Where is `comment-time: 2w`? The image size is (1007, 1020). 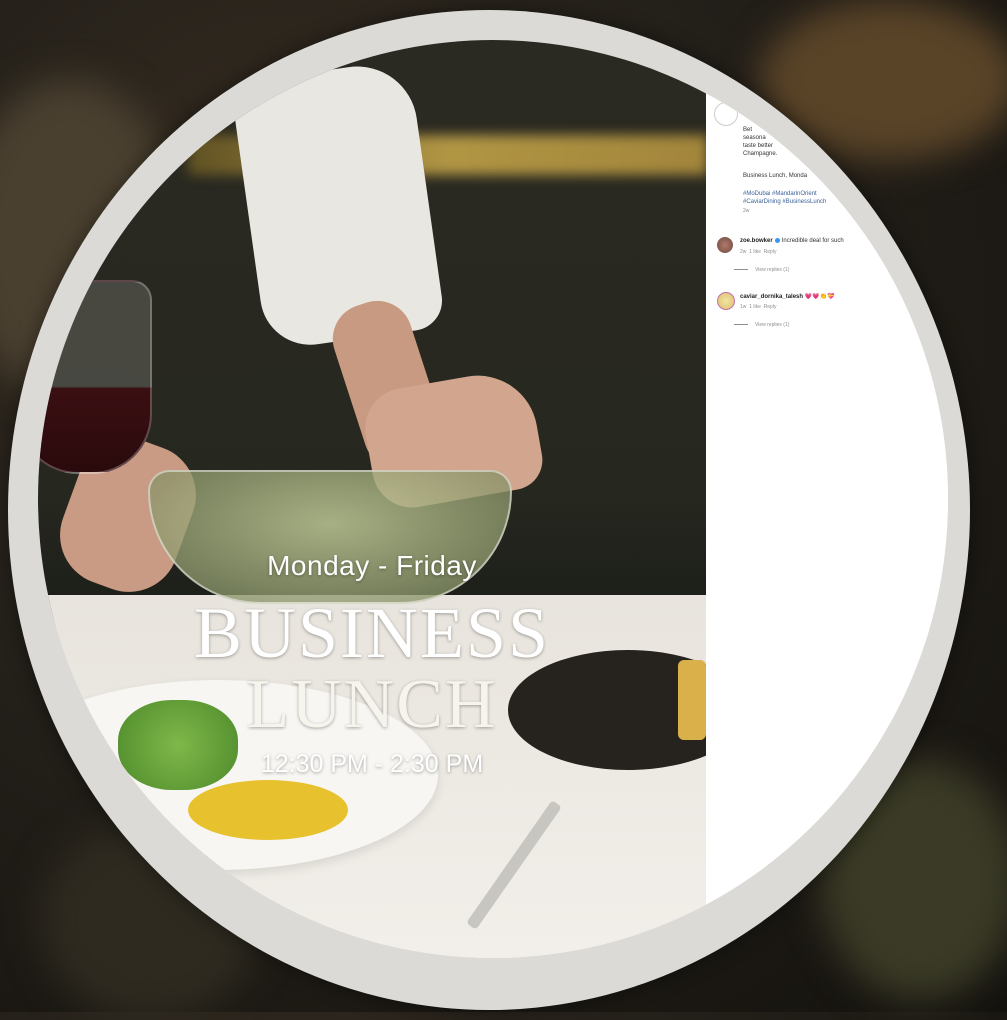 comment-time: 2w is located at coordinates (743, 252).